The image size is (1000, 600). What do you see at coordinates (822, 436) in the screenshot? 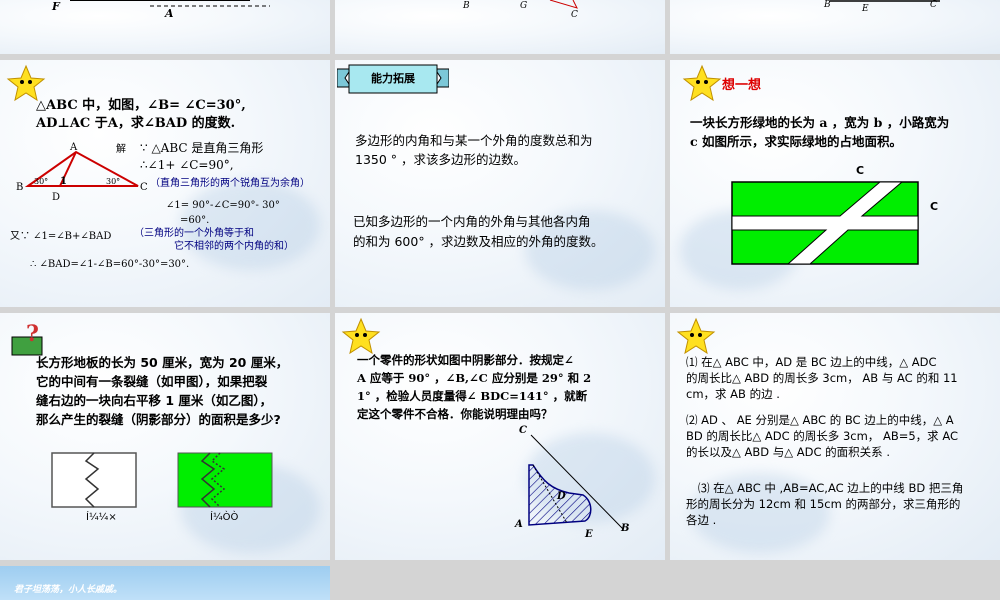
I see `problem-2-line-2: BD 的周长比△ ADC 的周长多 3cm， AB=5，求 AC` at bounding box center [822, 436].